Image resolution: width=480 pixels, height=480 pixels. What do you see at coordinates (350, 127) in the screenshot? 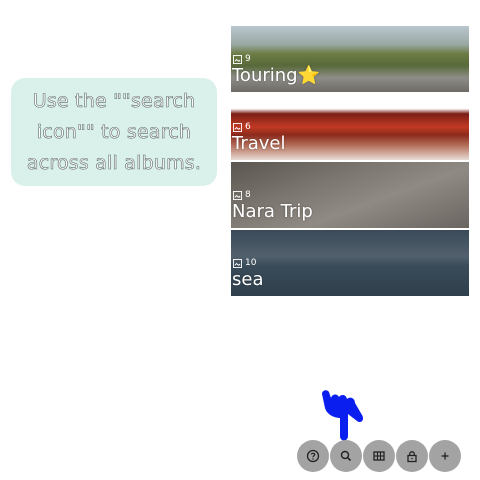
I see `album-card-travel: 6 Travel` at bounding box center [350, 127].